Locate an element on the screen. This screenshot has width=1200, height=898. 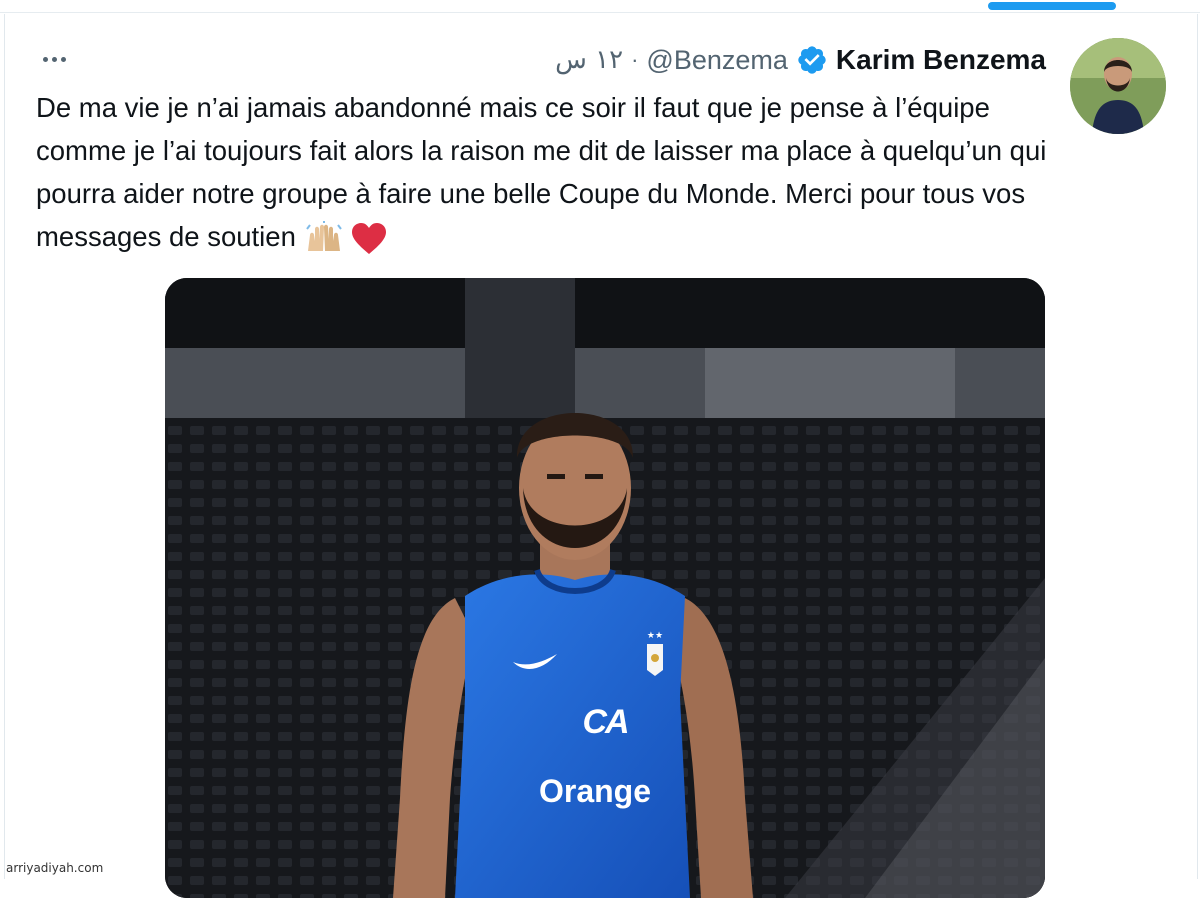
verified-badge-icon is located at coordinates (812, 60).